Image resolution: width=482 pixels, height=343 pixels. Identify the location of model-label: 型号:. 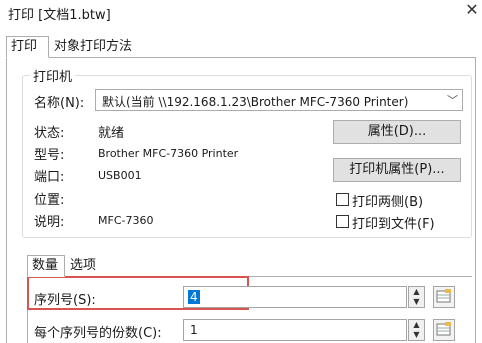
(49, 155).